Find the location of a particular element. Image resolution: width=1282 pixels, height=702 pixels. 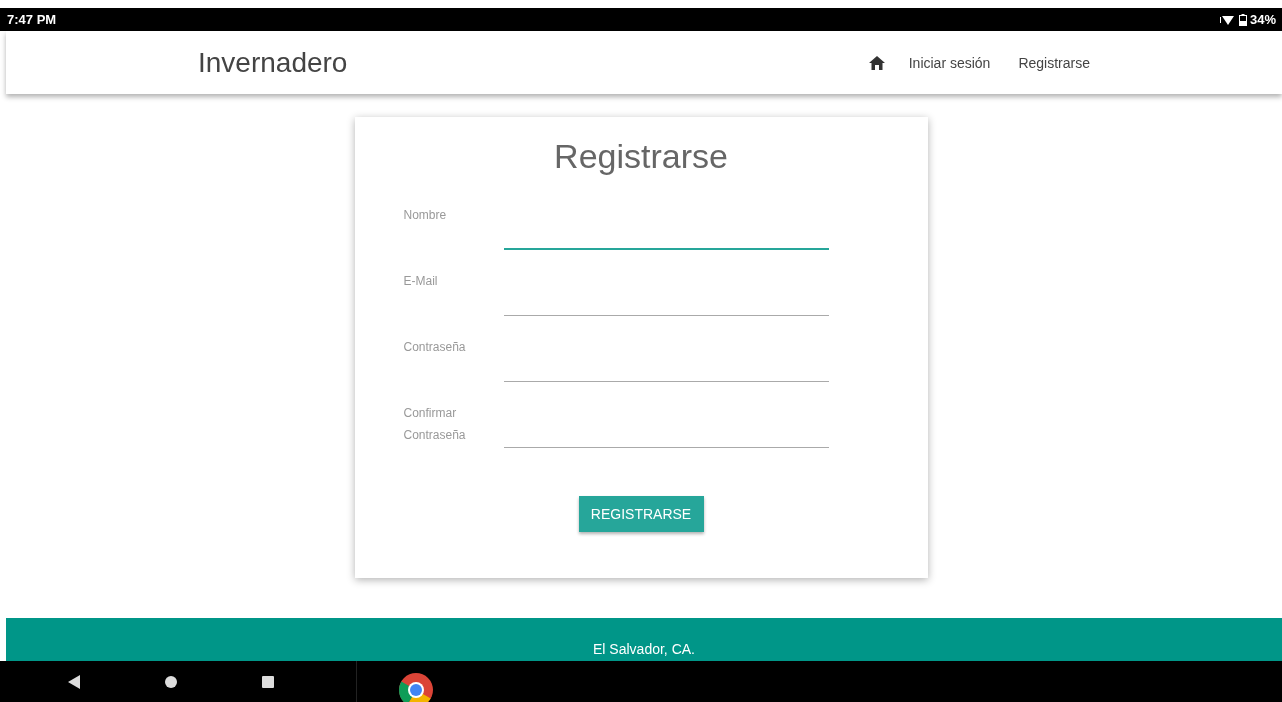

footer-text: El Salvador, CA. is located at coordinates (644, 649).